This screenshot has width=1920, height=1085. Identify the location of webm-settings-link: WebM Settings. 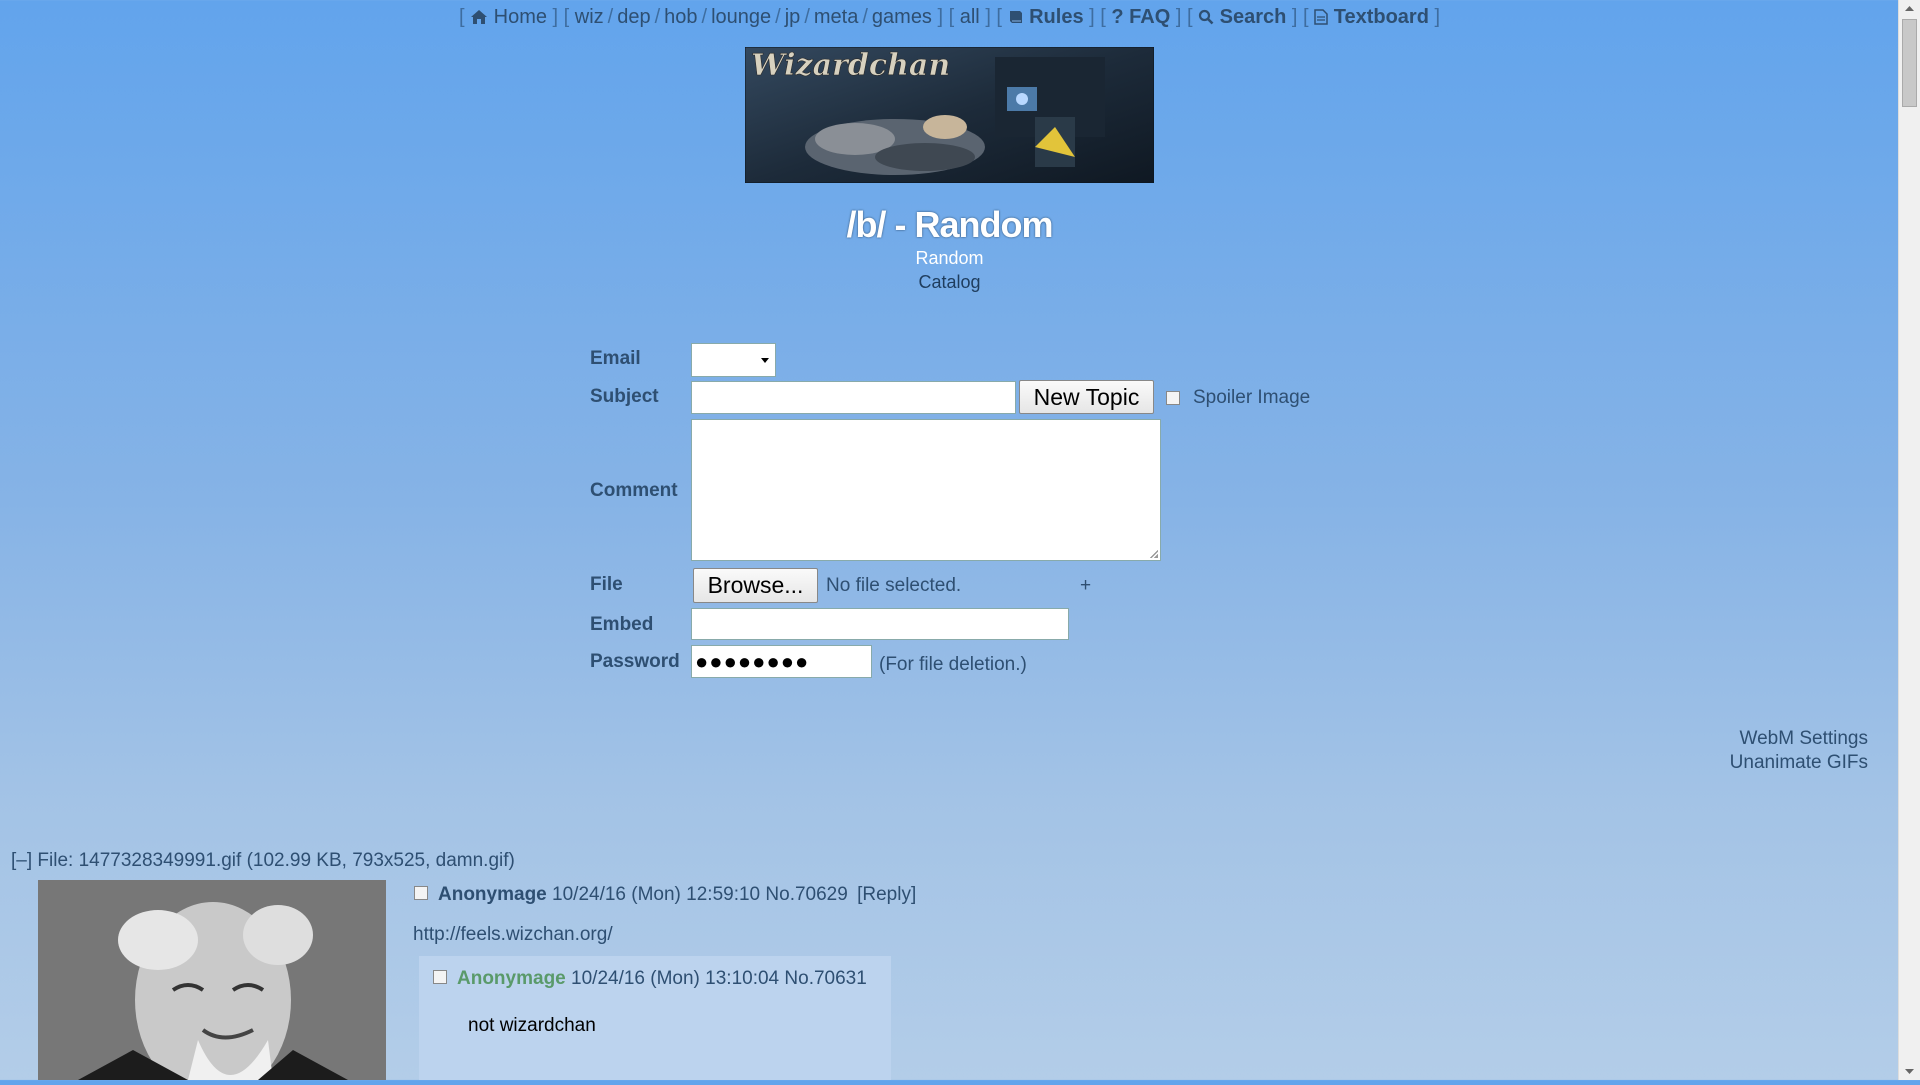
(1799, 739).